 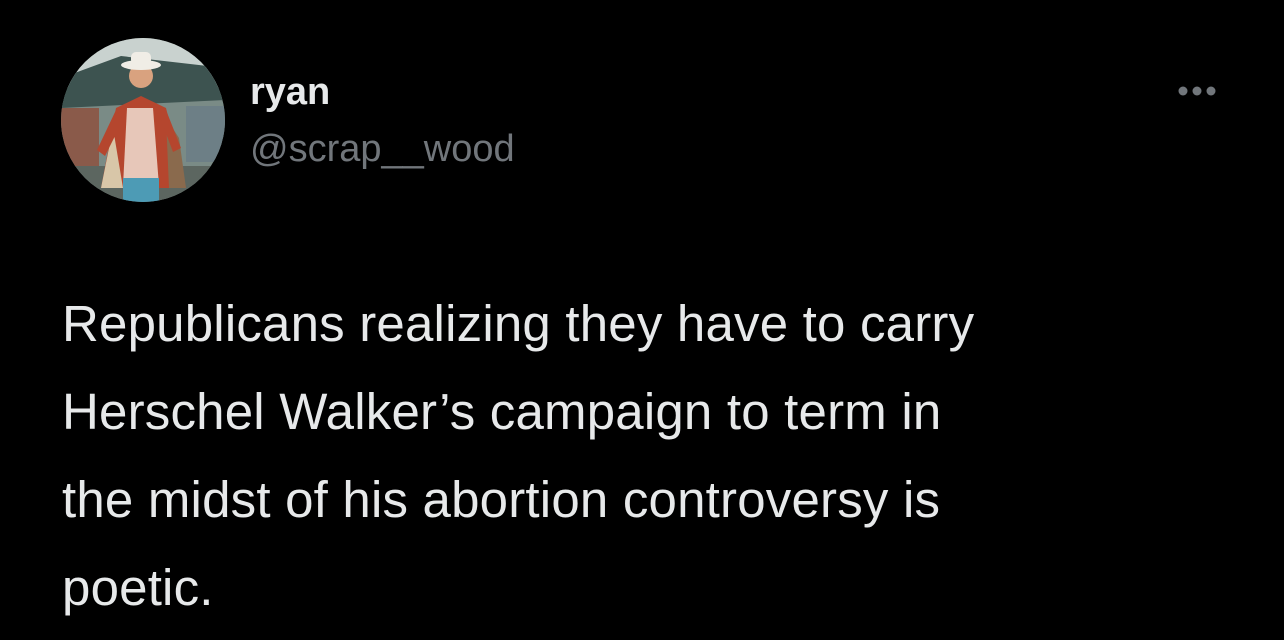 I want to click on profile-photo-icon, so click(x=143, y=120).